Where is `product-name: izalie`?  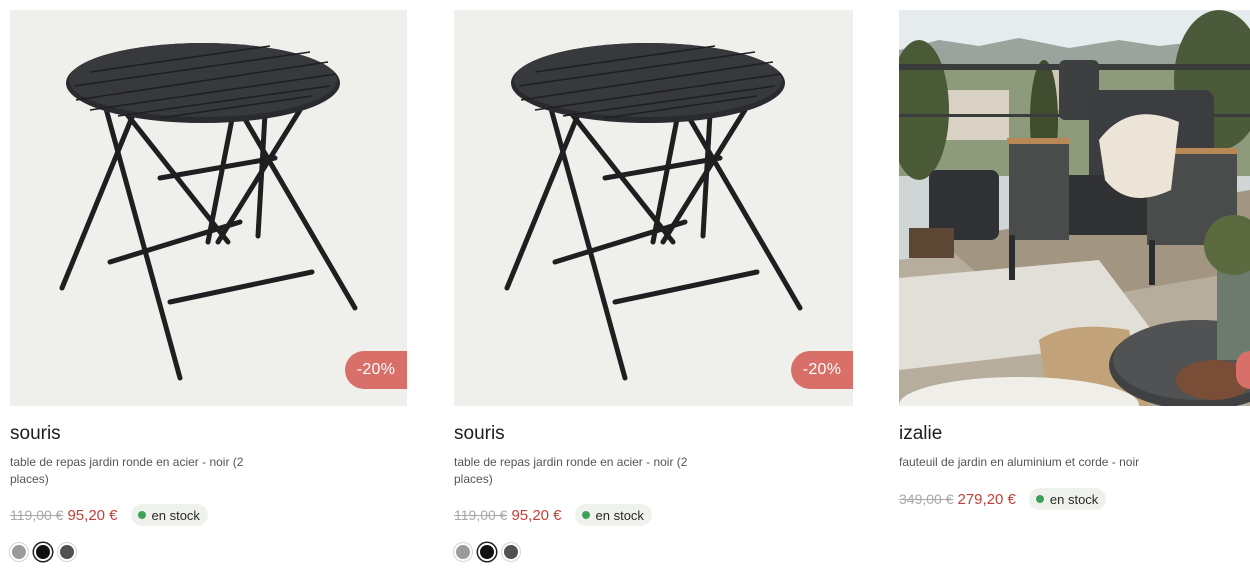
product-name: izalie is located at coordinates (920, 434).